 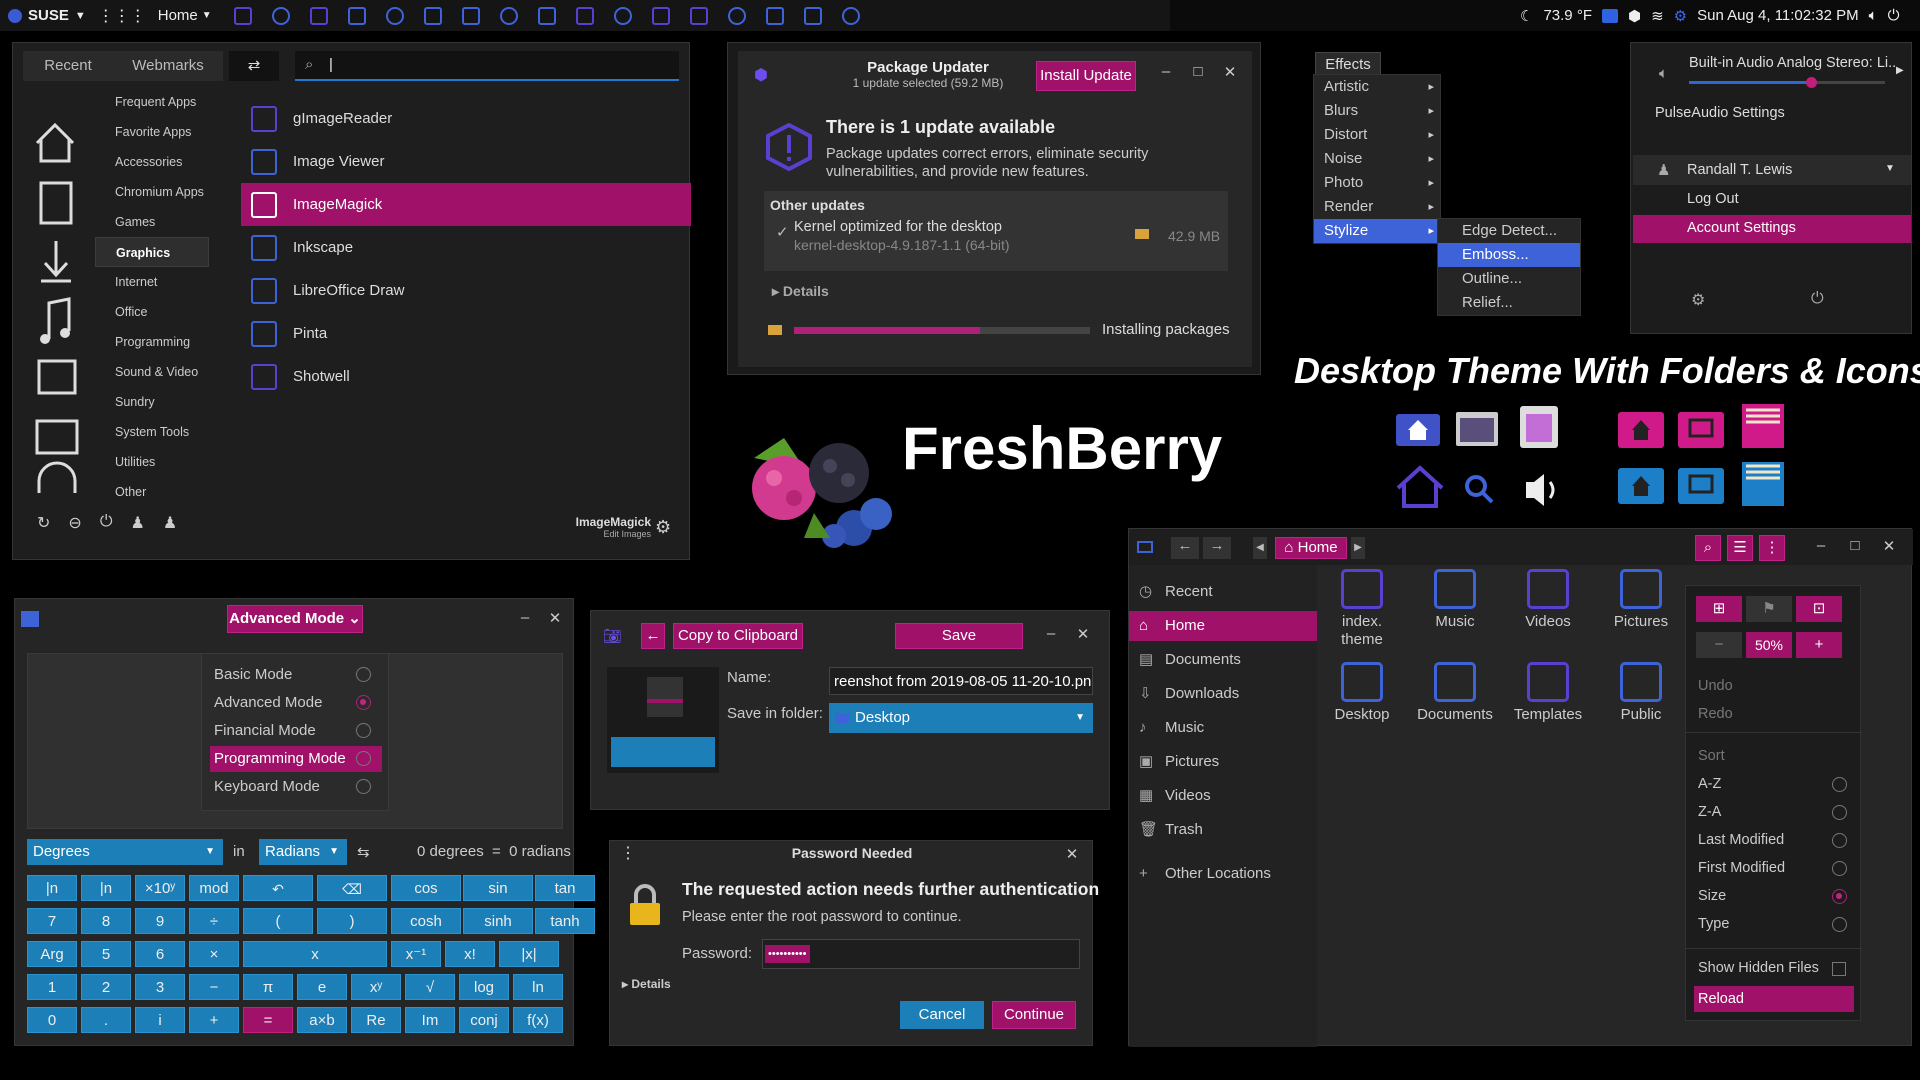 I want to click on effects-item-blurs: Blurs ▸, so click(x=1377, y=111).